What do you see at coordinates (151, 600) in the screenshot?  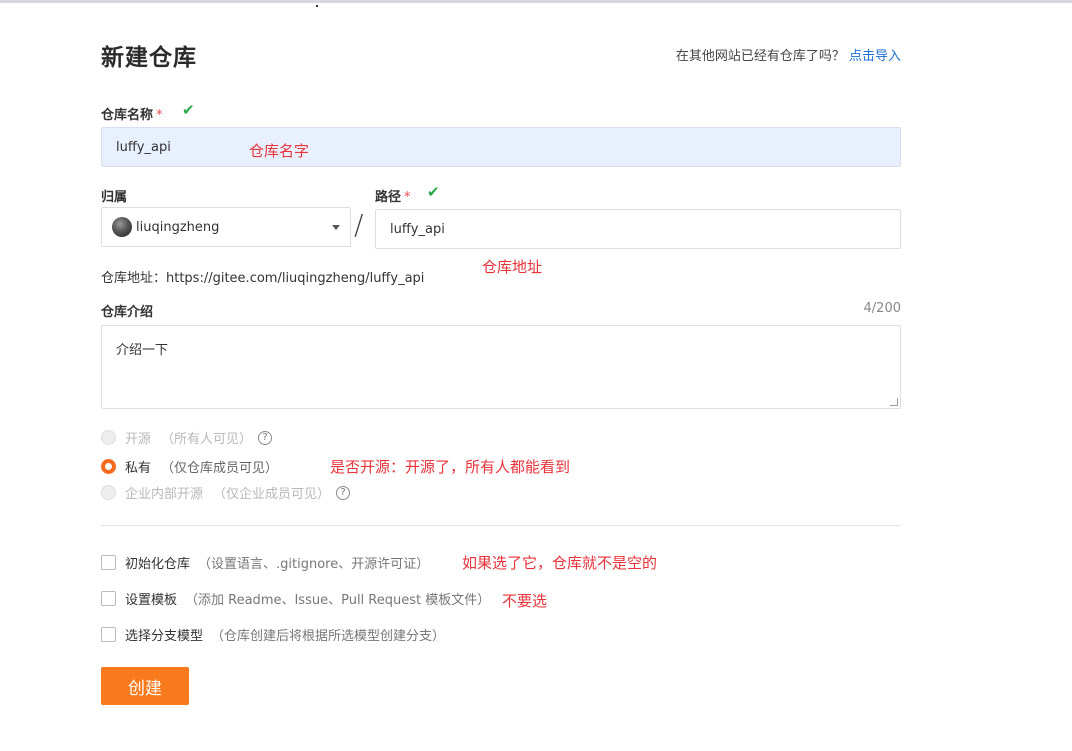 I see `option-template-label: 设置模板` at bounding box center [151, 600].